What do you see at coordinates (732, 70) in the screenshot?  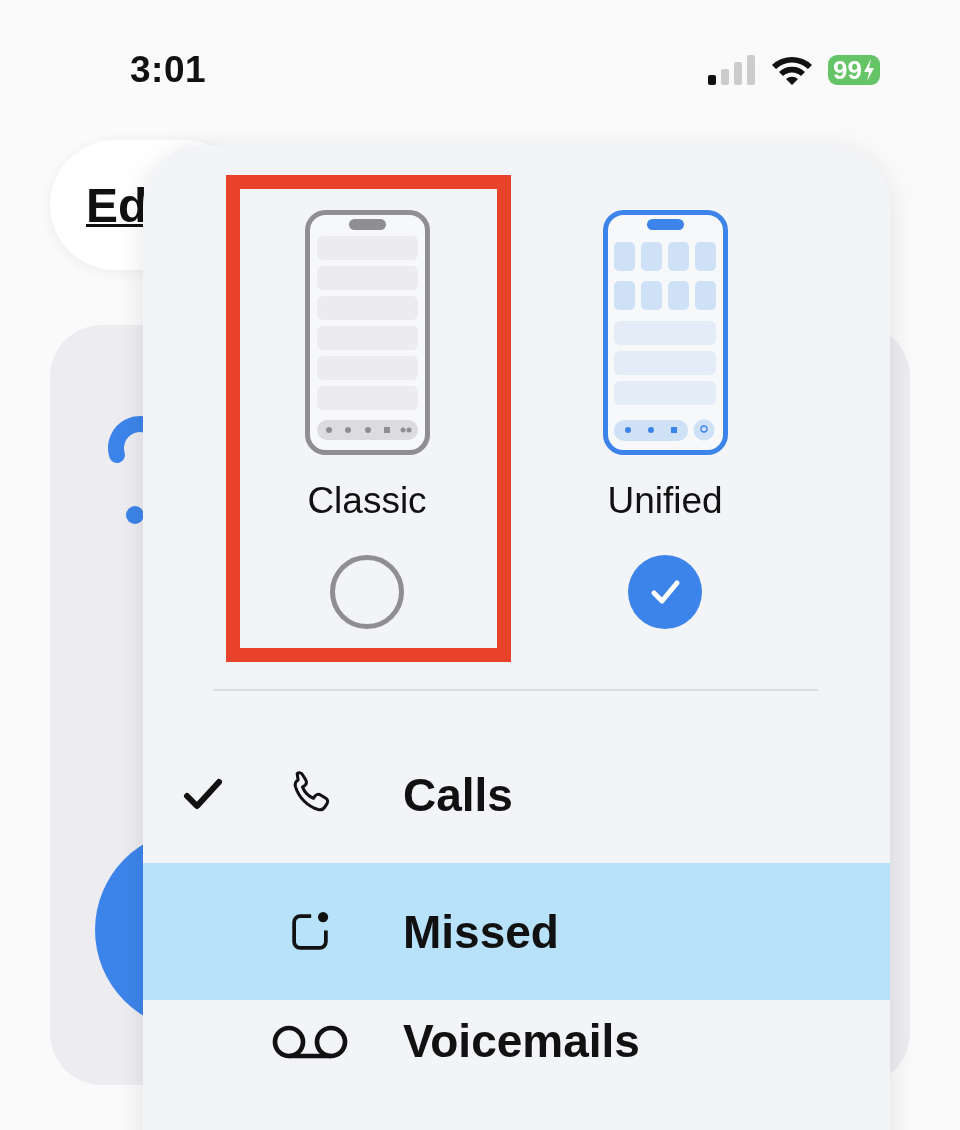 I see `cellular-signal-icon` at bounding box center [732, 70].